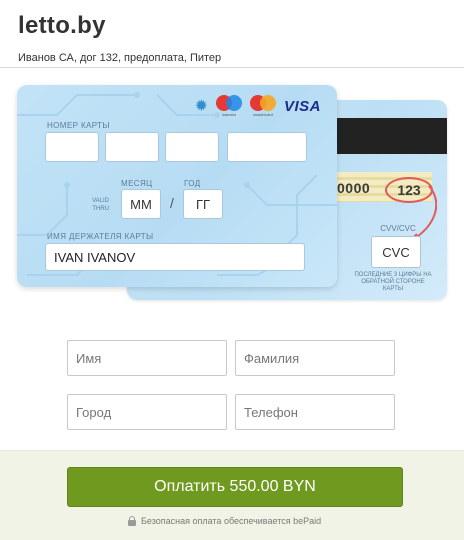 Image resolution: width=464 pixels, height=540 pixels. I want to click on city-input, so click(147, 412).